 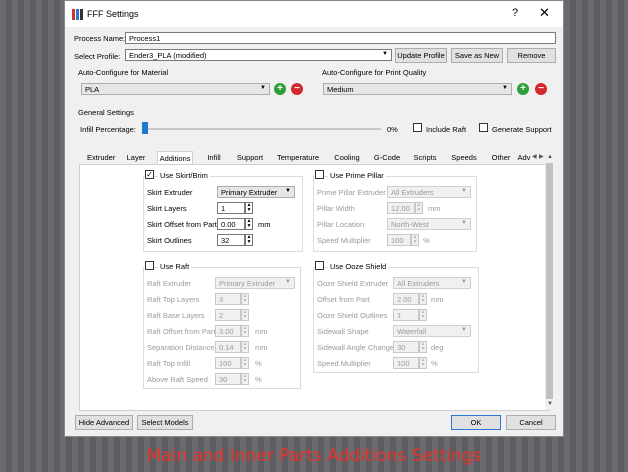 I want to click on ooze-extruder-select: All Extruders ▼, so click(x=432, y=283).